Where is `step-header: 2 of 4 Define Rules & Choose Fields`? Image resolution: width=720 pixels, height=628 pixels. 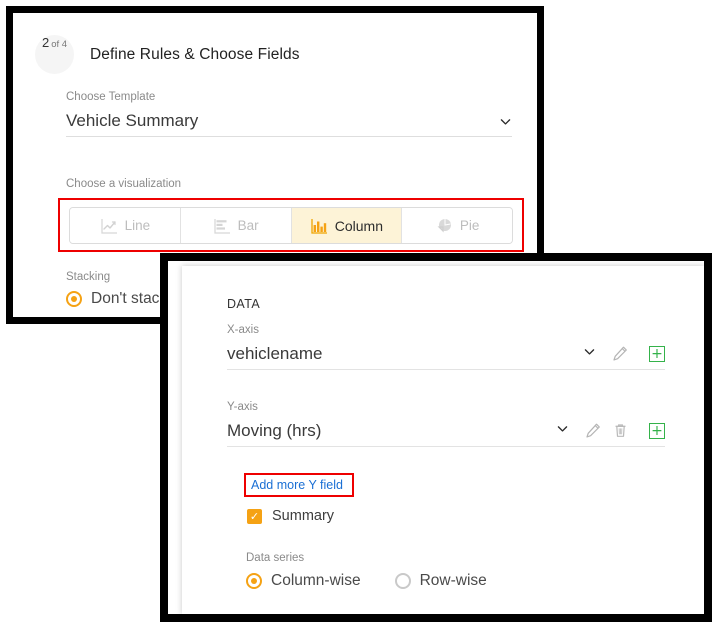
step-header: 2 of 4 Define Rules & Choose Fields is located at coordinates (167, 54).